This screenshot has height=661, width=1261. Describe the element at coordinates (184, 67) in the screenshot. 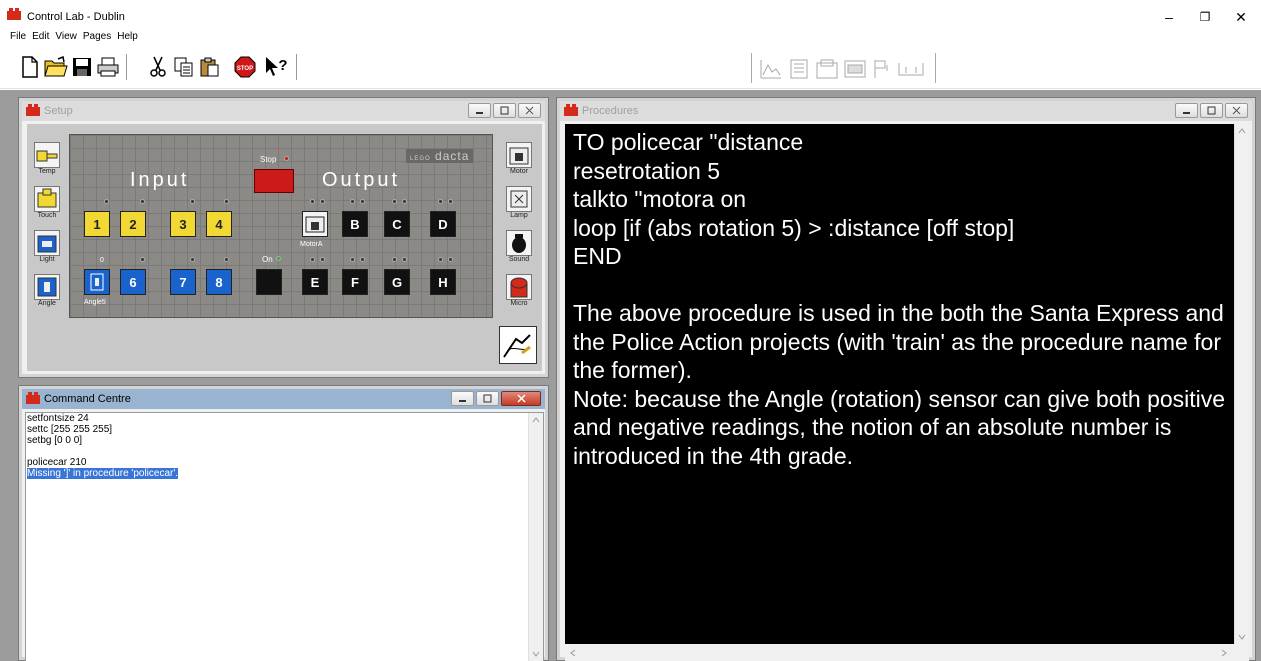

I see `copy-button` at that location.